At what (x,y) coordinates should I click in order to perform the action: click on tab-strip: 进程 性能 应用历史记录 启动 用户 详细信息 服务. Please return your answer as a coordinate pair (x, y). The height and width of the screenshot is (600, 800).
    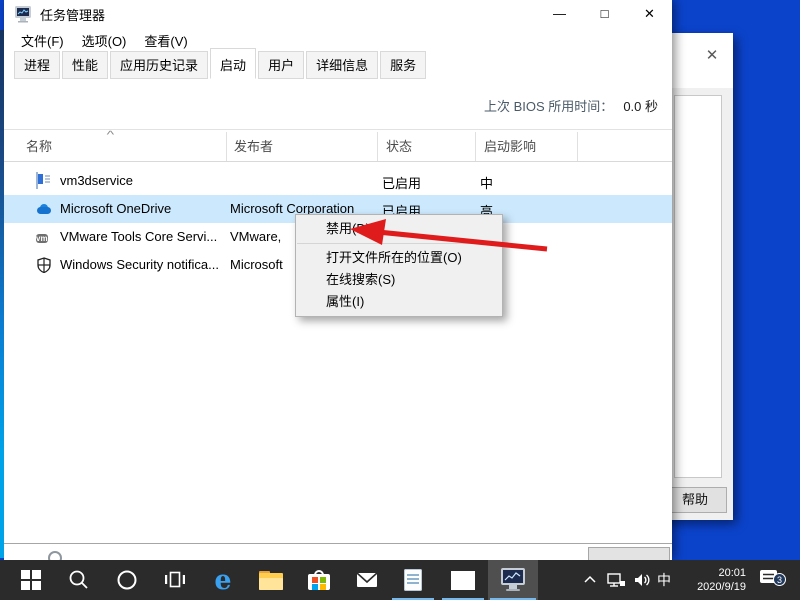
    Looking at the image, I should click on (221, 63).